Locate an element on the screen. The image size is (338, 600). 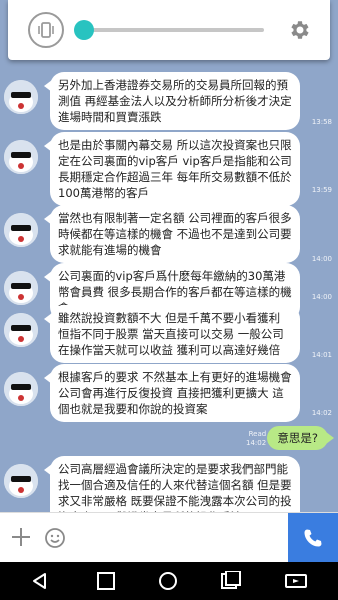
system-nav-bar is located at coordinates (169, 581).